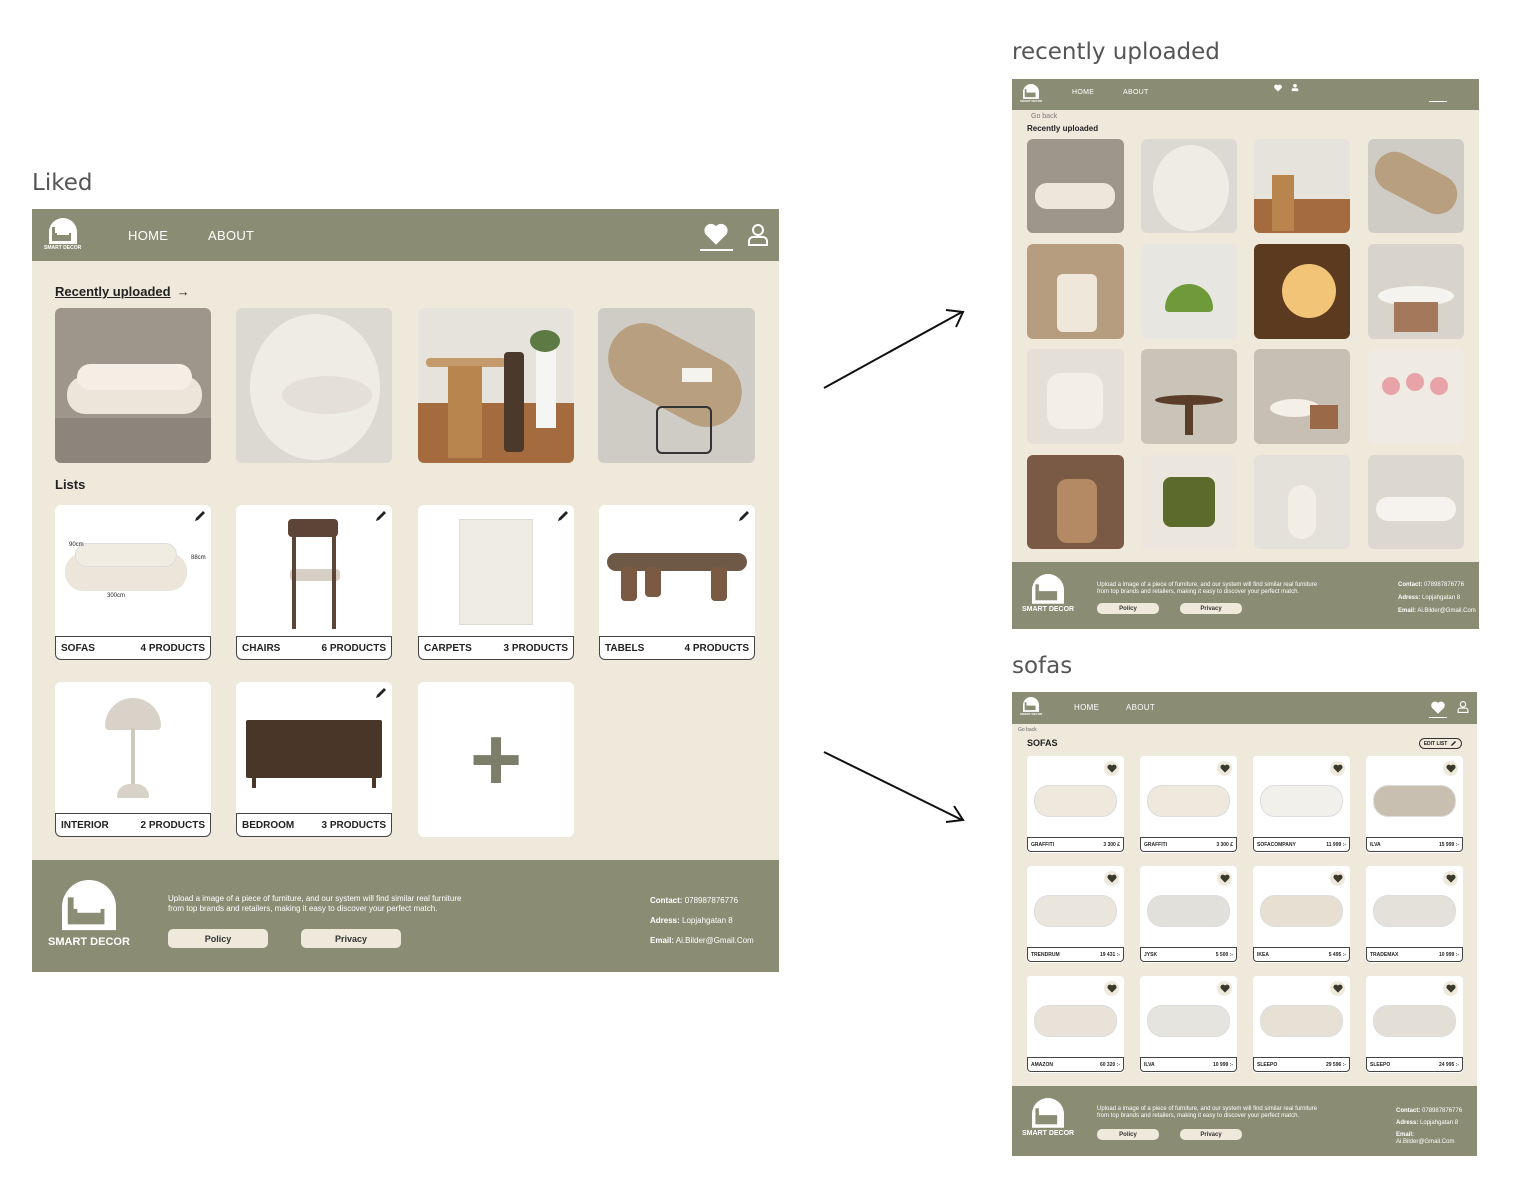  What do you see at coordinates (1414, 804) in the screenshot?
I see `product-card: ILVA 15 999 :-` at bounding box center [1414, 804].